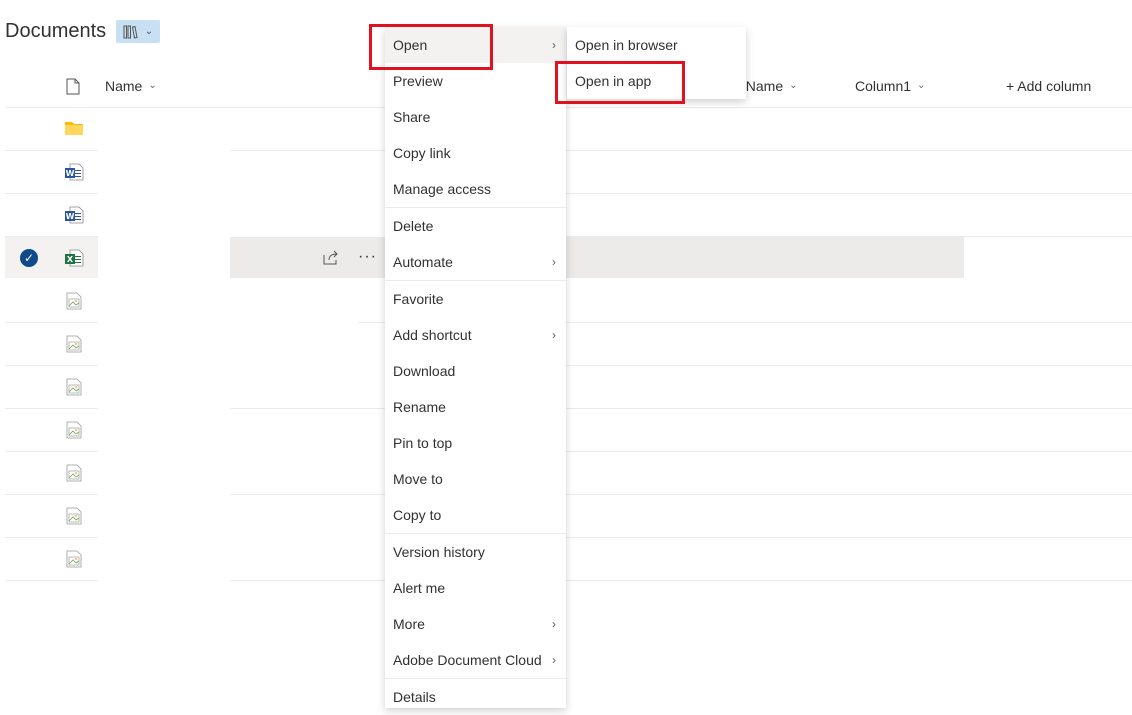 The width and height of the screenshot is (1132, 715). What do you see at coordinates (442, 189) in the screenshot?
I see `menu-item-label: Manage access` at bounding box center [442, 189].